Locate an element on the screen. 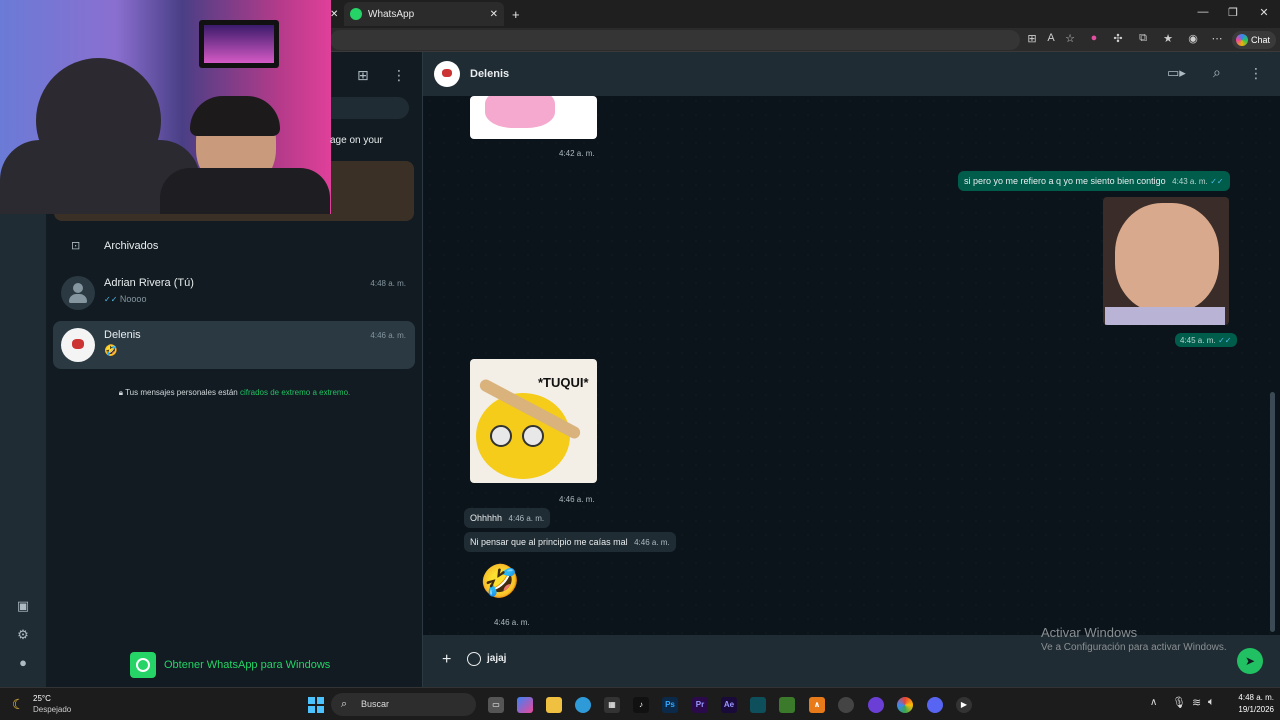  archived-chats: ⊡ Archivados is located at coordinates (234, 246).